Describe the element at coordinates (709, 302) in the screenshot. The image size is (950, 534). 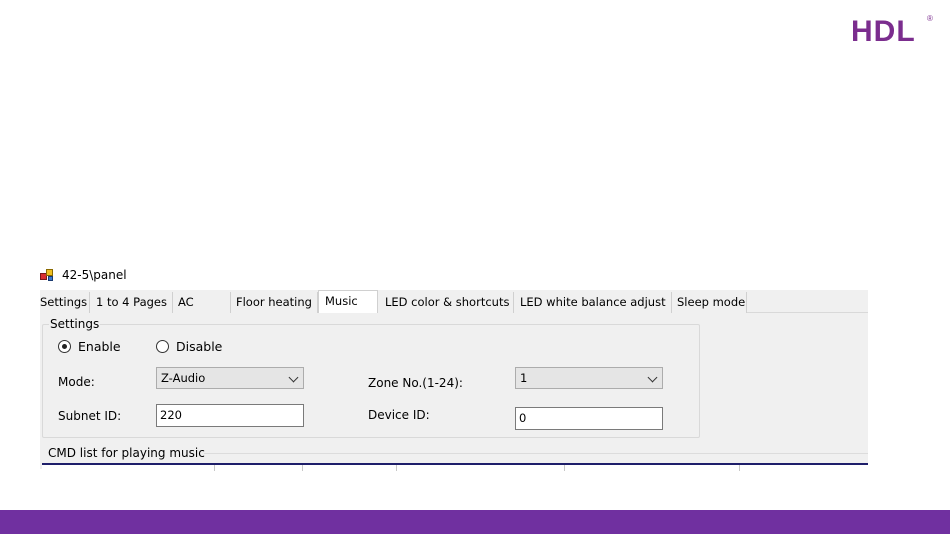
I see `tab-sleep-mode: Sleep mode` at that location.